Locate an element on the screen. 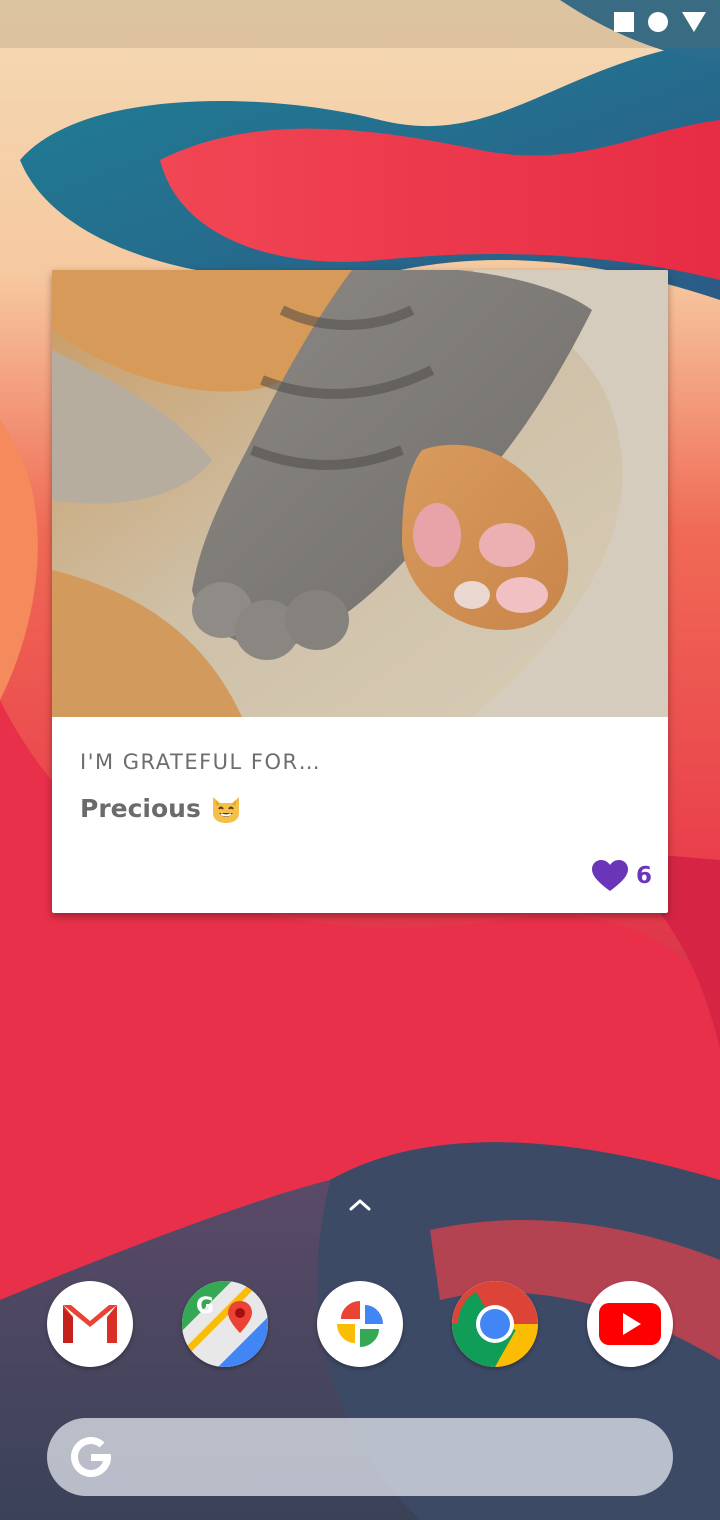 The height and width of the screenshot is (1520, 720). google-search-bar is located at coordinates (360, 1457).